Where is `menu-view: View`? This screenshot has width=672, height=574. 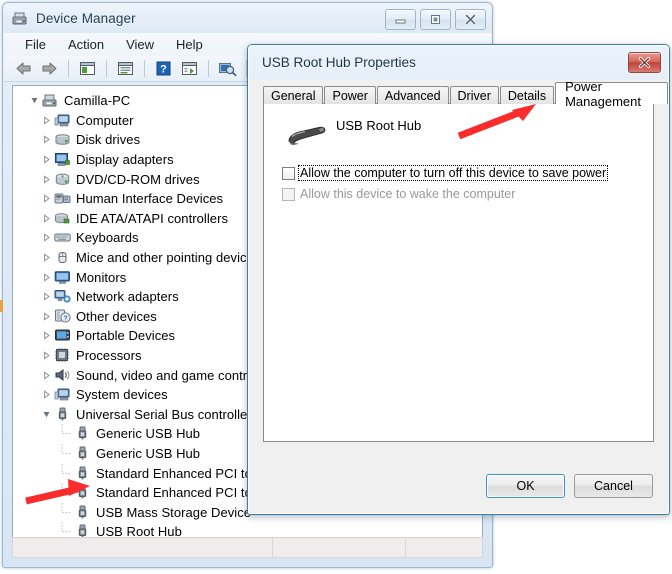 menu-view: View is located at coordinates (140, 44).